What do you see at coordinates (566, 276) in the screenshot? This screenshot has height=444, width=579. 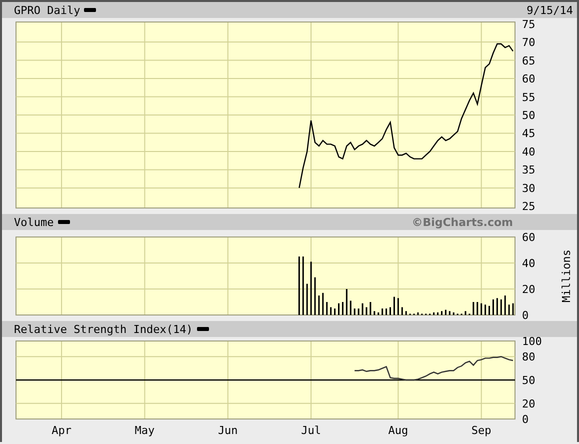 I see `axis-title: Millions` at bounding box center [566, 276].